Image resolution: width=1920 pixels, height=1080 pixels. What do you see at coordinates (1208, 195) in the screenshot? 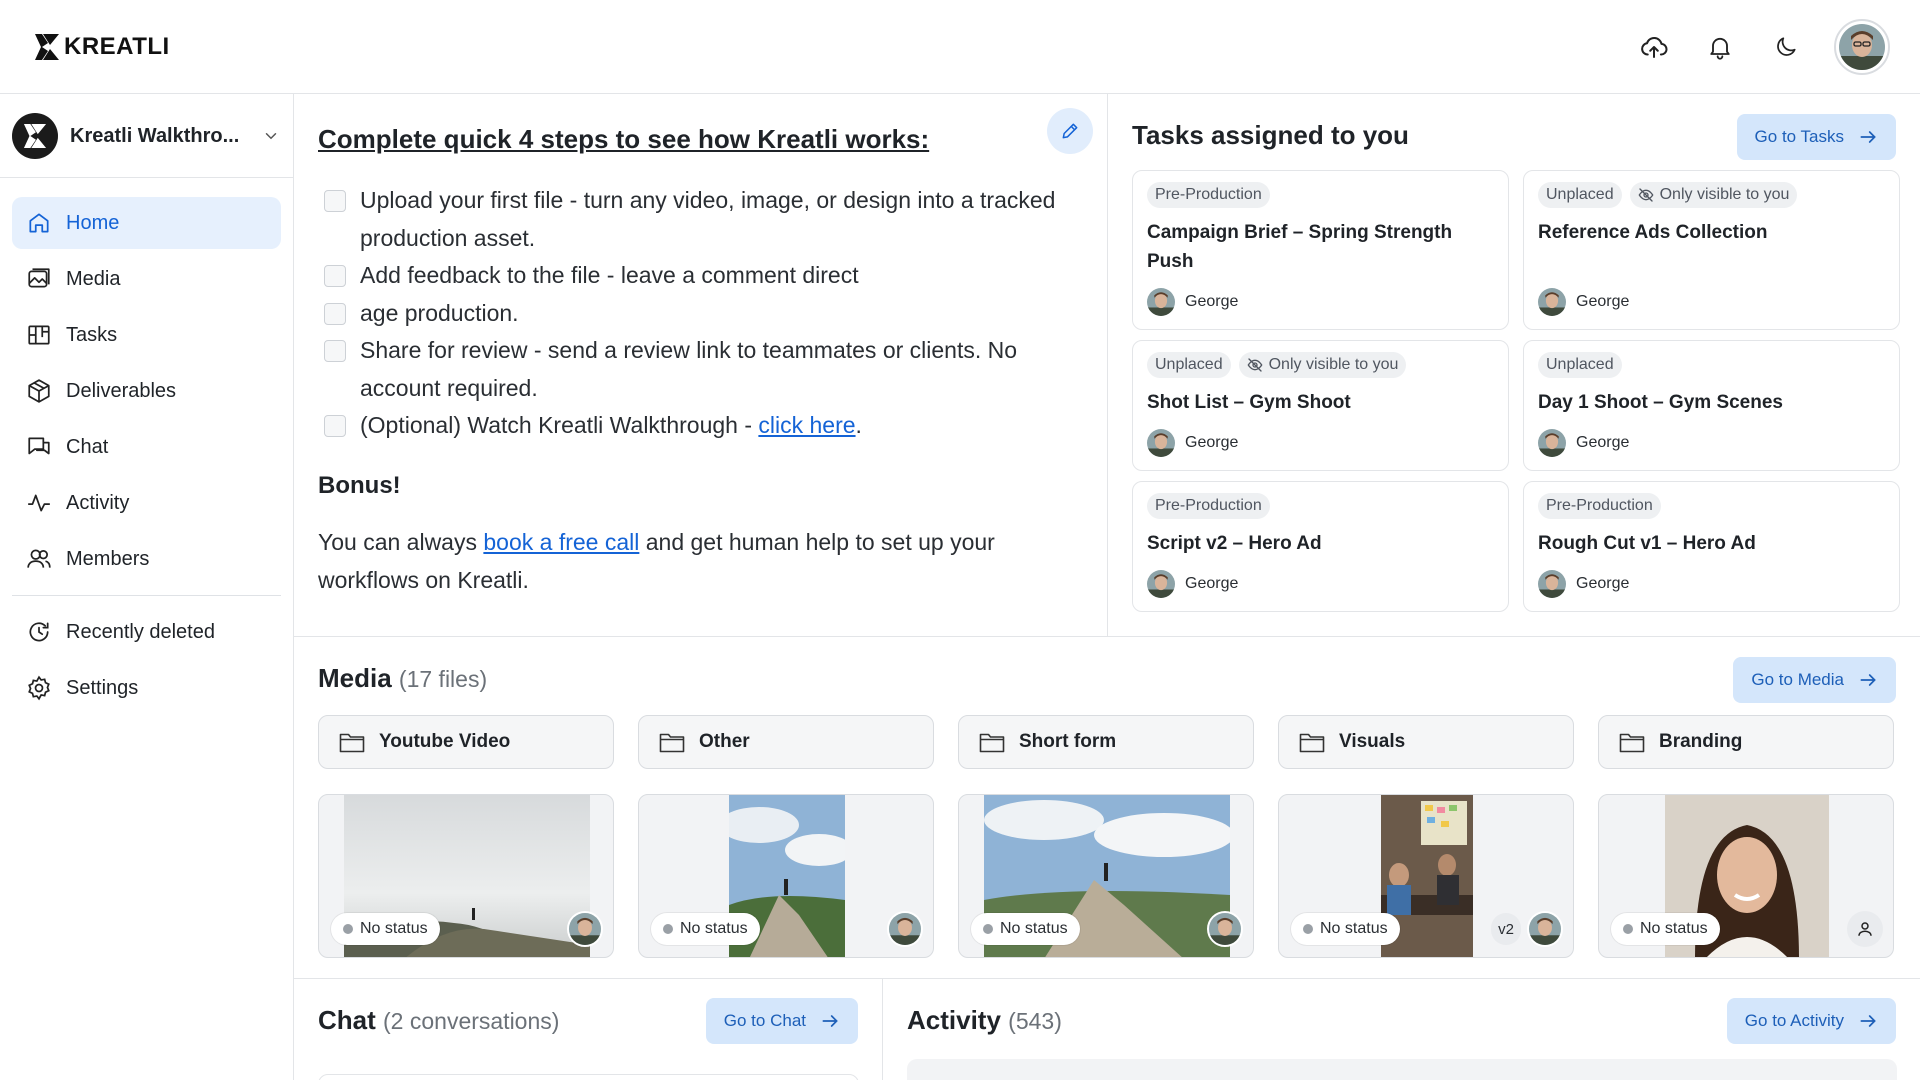
I see `stage-tag: Pre-Production` at bounding box center [1208, 195].